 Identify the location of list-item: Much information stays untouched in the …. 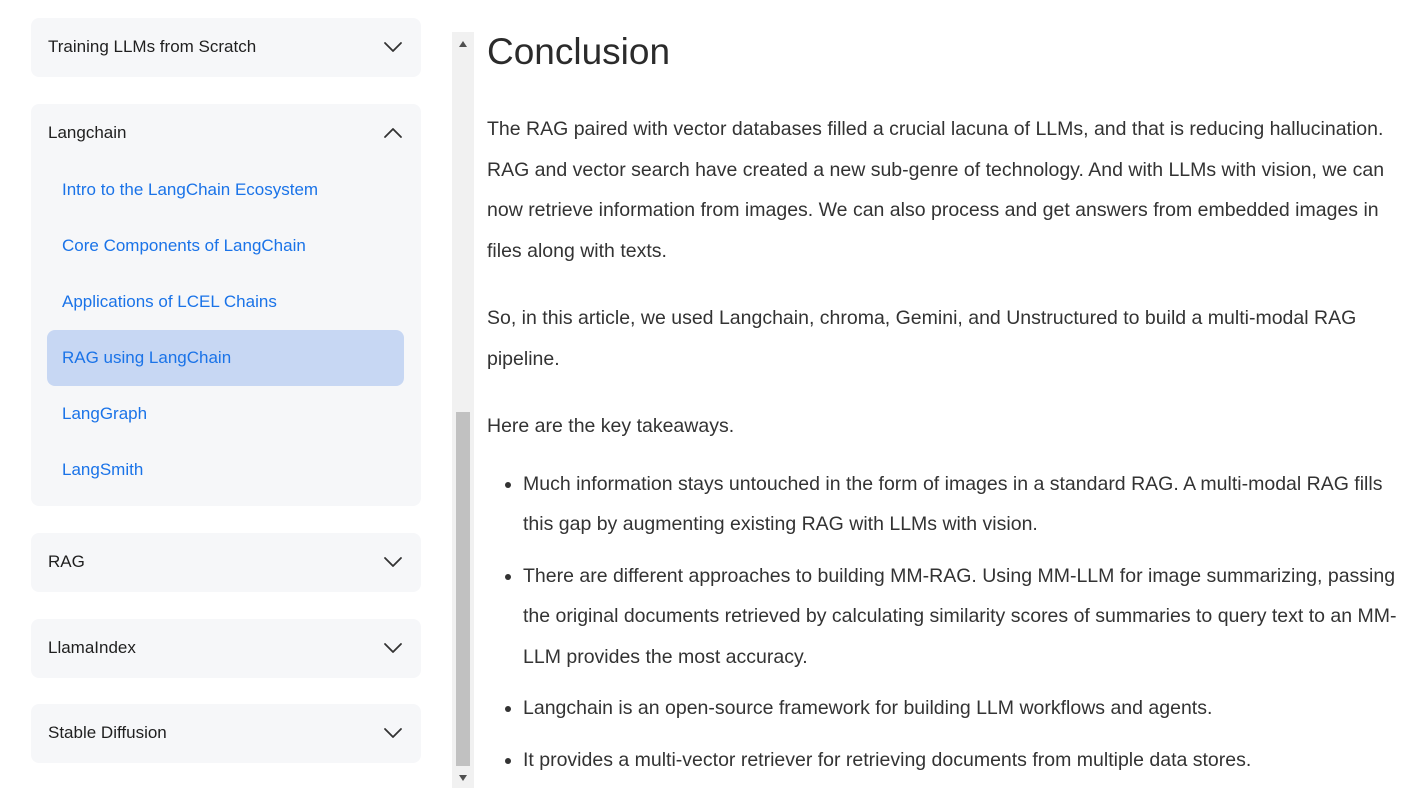
(967, 504).